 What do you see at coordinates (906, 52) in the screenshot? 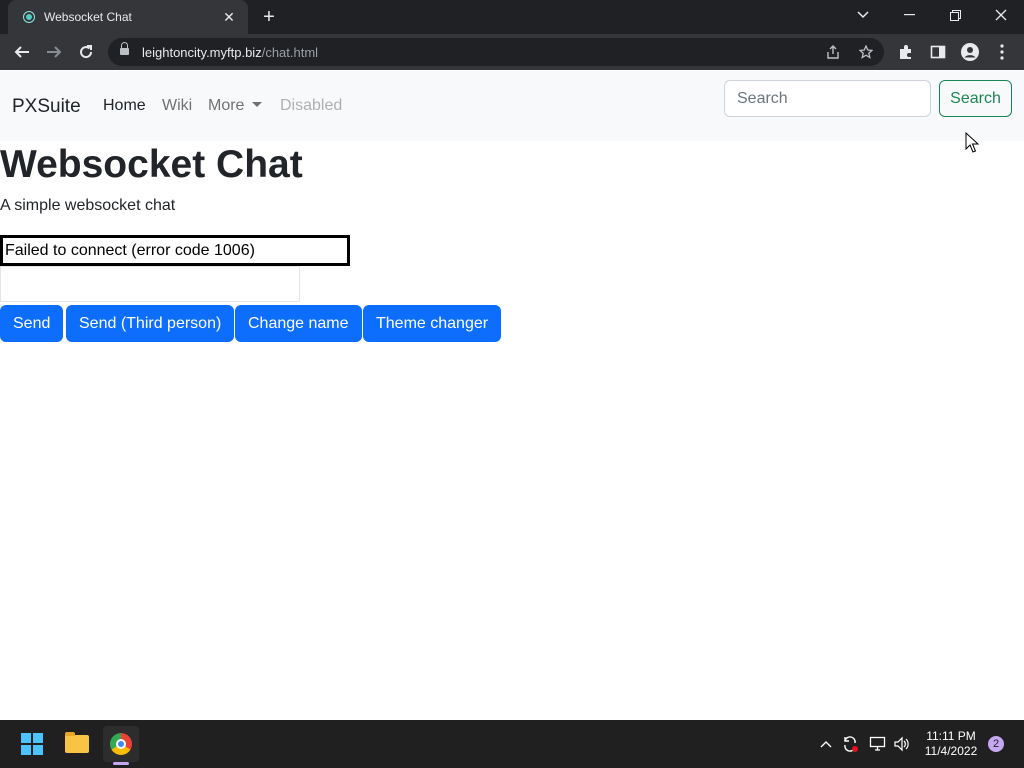
I see `extensions-icon` at bounding box center [906, 52].